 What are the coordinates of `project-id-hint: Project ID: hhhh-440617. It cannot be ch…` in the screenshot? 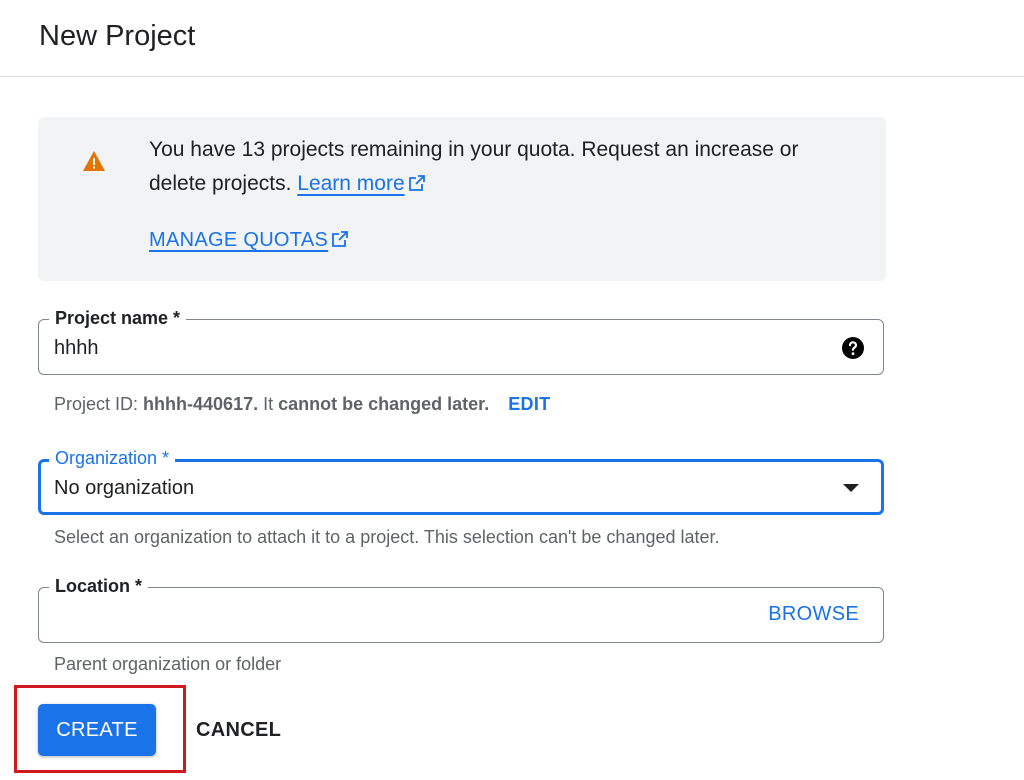 It's located at (302, 404).